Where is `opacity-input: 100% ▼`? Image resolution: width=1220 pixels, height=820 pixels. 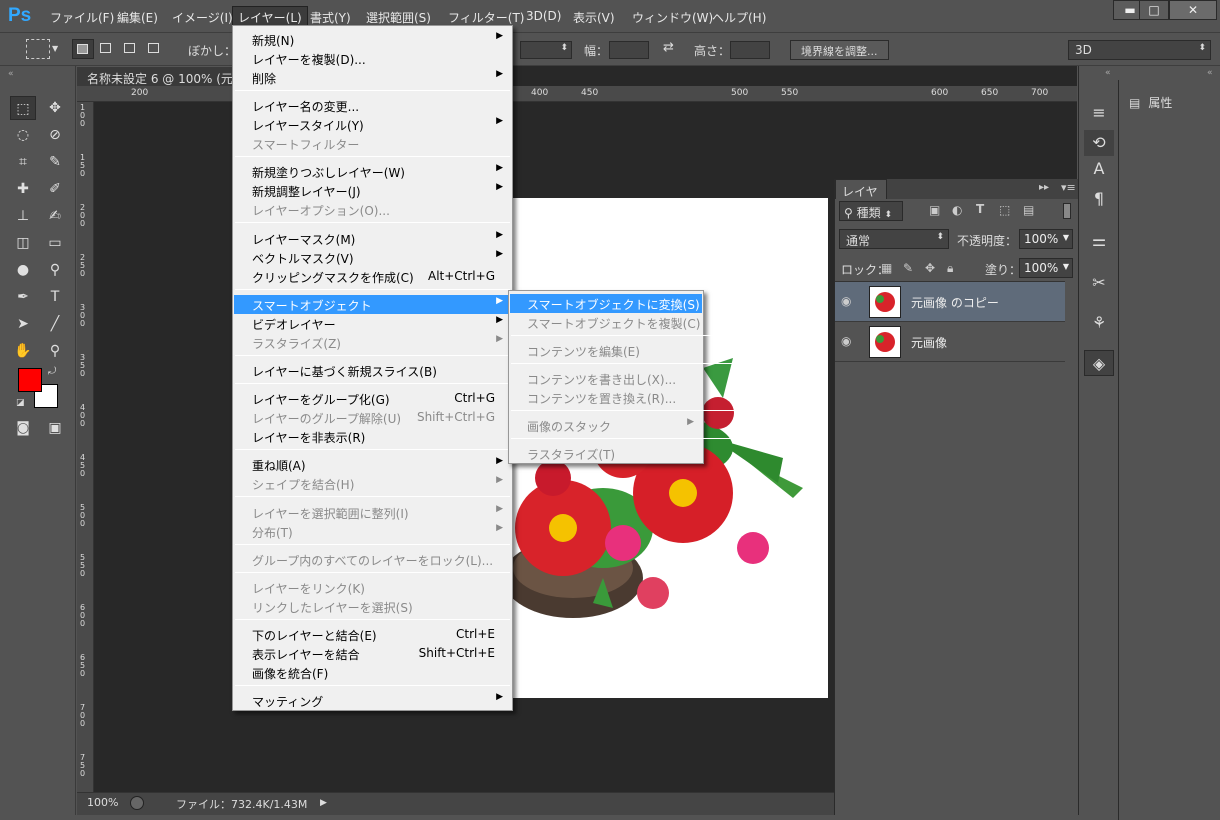
opacity-input: 100% ▼ is located at coordinates (1046, 239).